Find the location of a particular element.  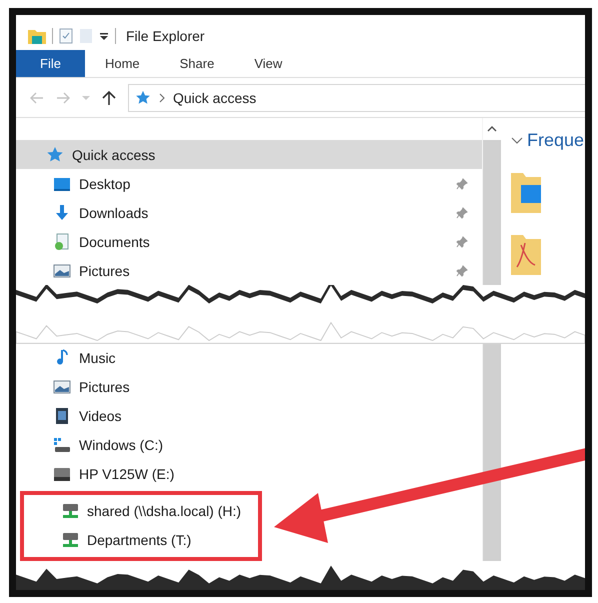

nav-item: Downloads is located at coordinates (249, 213).